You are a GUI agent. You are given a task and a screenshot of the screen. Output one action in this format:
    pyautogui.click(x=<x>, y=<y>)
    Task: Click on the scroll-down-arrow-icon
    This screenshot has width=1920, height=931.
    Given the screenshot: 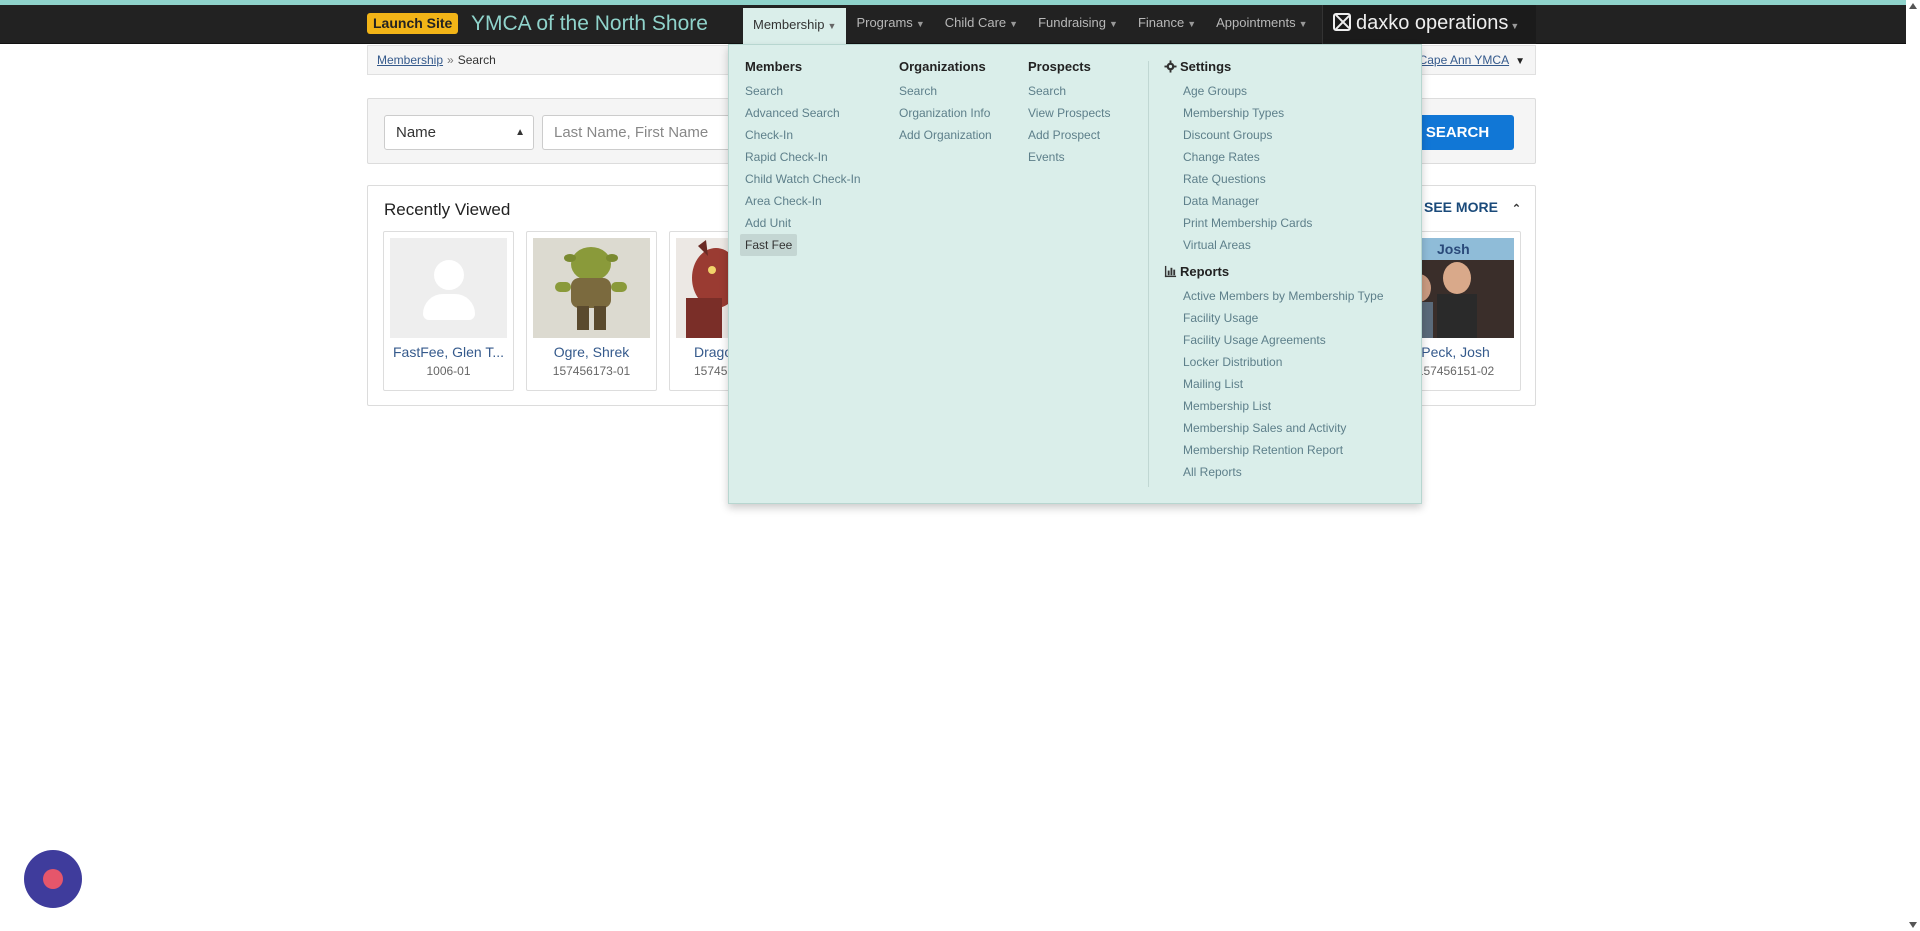 What is the action you would take?
    pyautogui.click(x=1913, y=925)
    